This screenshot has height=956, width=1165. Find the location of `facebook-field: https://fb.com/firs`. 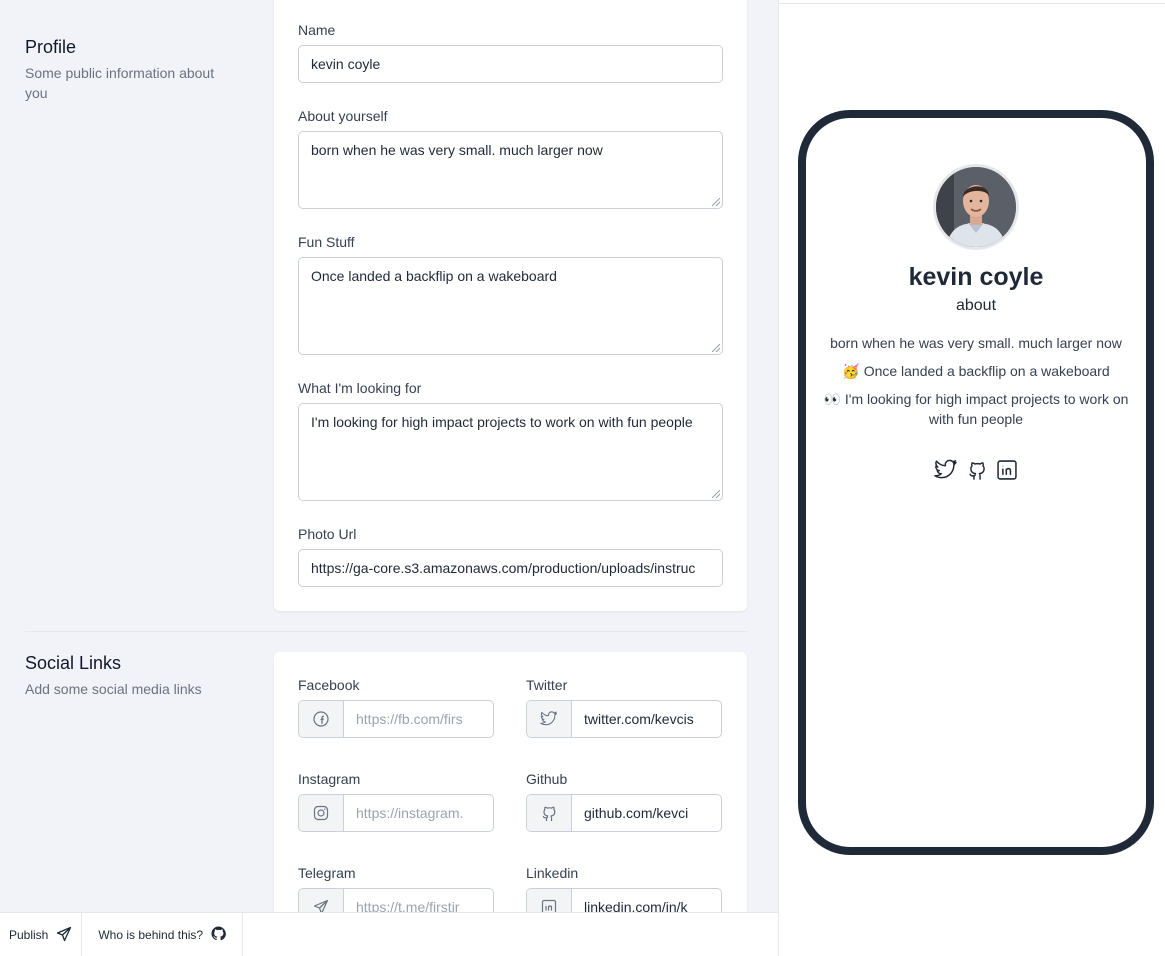

facebook-field: https://fb.com/firs is located at coordinates (396, 719).